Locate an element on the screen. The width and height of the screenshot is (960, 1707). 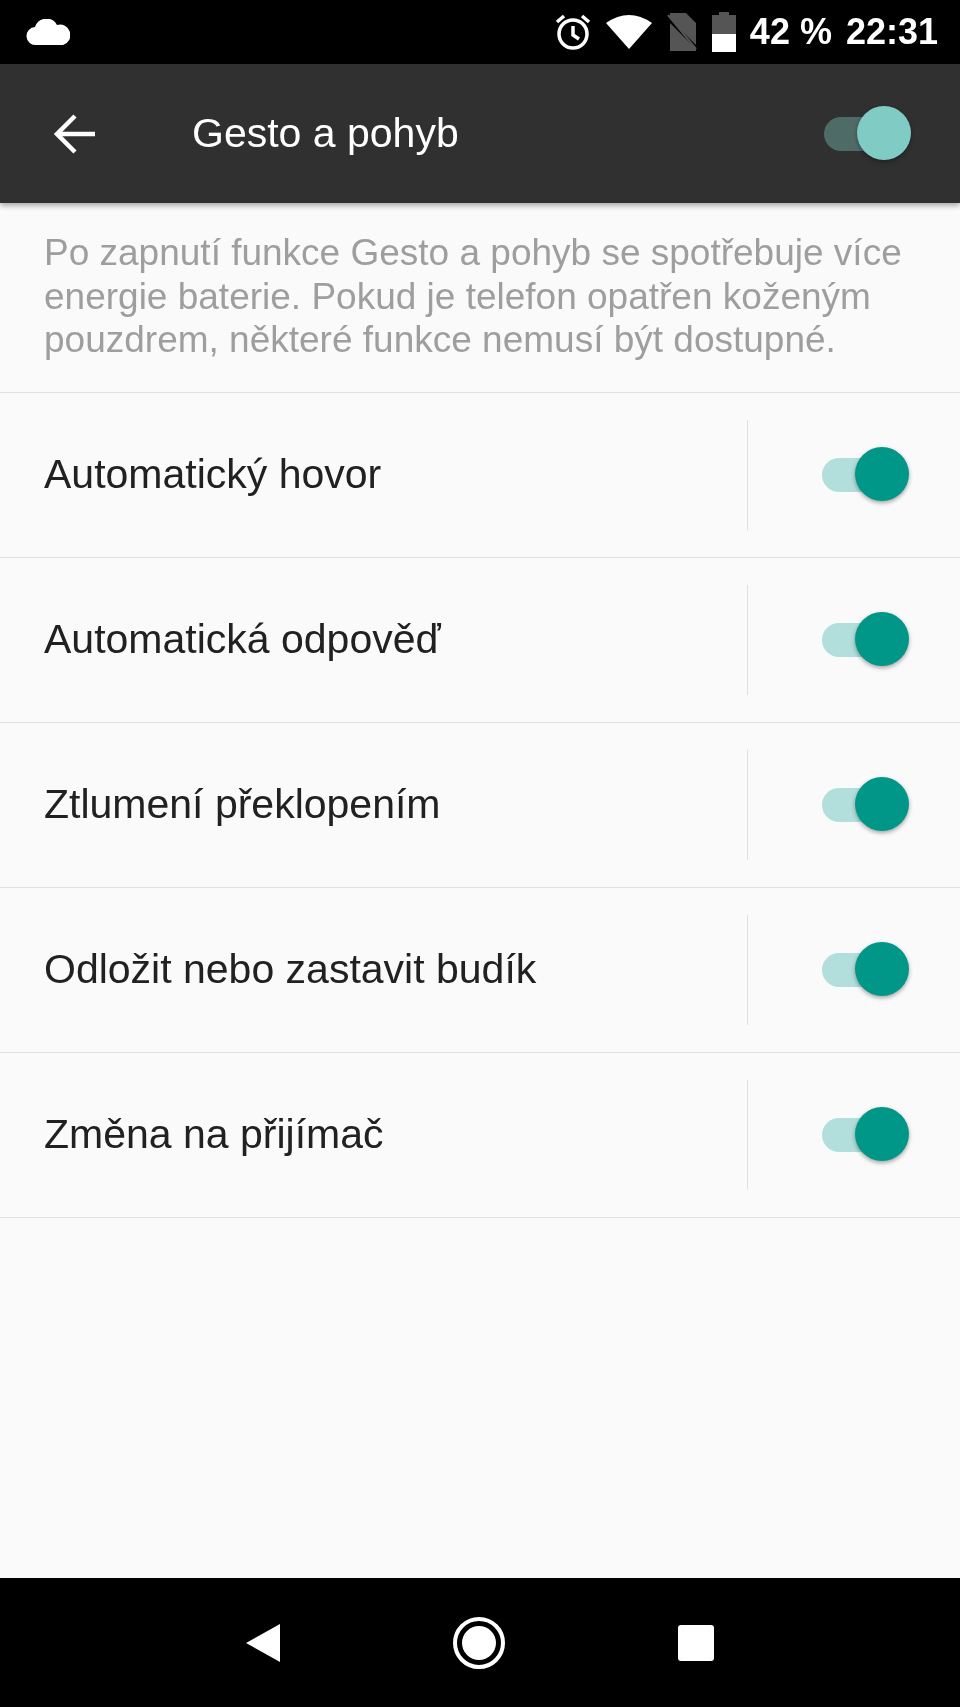
setting-label: Ztlumení překlopením is located at coordinates (243, 804).